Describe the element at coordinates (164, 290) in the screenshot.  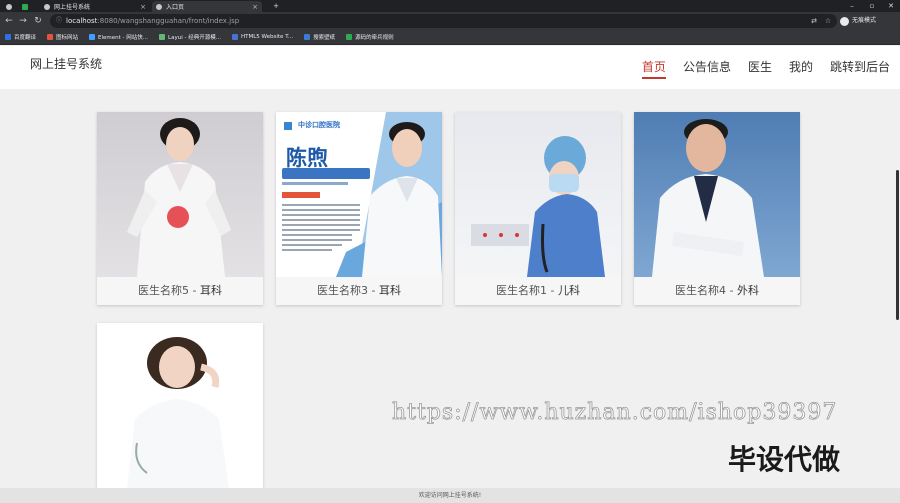
I see `doctor-name: 医生名称5` at that location.